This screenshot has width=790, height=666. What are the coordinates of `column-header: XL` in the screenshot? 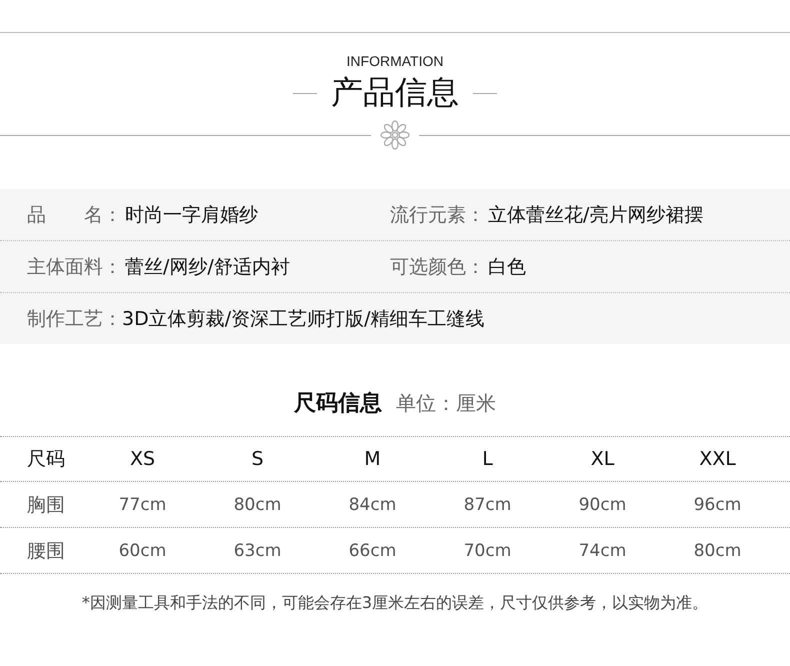 It's located at (603, 459).